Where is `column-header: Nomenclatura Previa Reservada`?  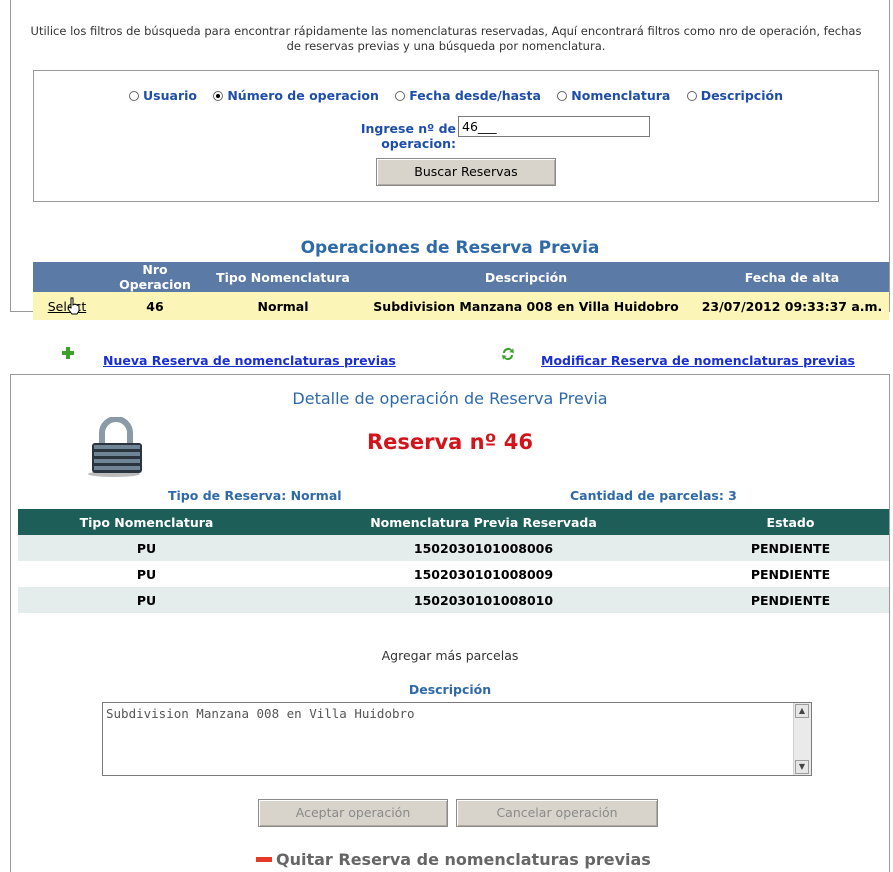 column-header: Nomenclatura Previa Reservada is located at coordinates (483, 522).